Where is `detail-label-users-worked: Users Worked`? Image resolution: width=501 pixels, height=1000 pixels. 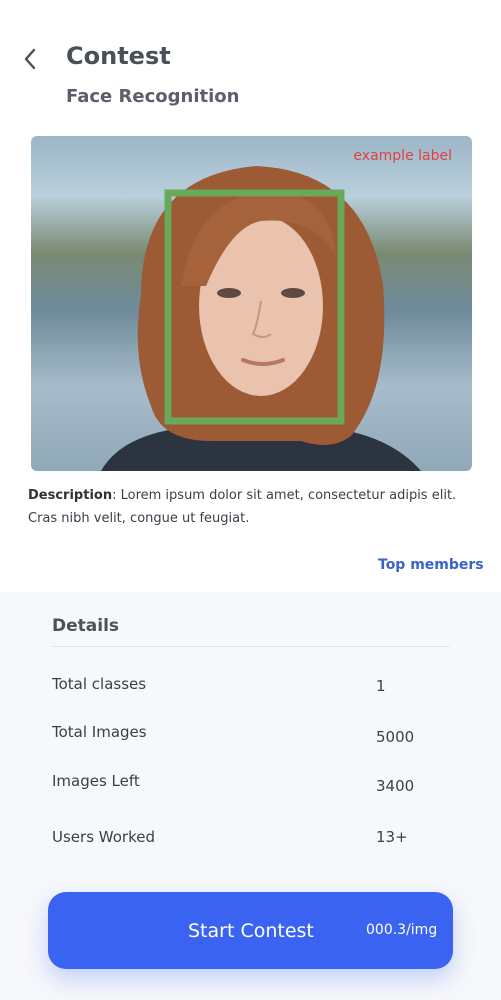
detail-label-users-worked: Users Worked is located at coordinates (103, 837).